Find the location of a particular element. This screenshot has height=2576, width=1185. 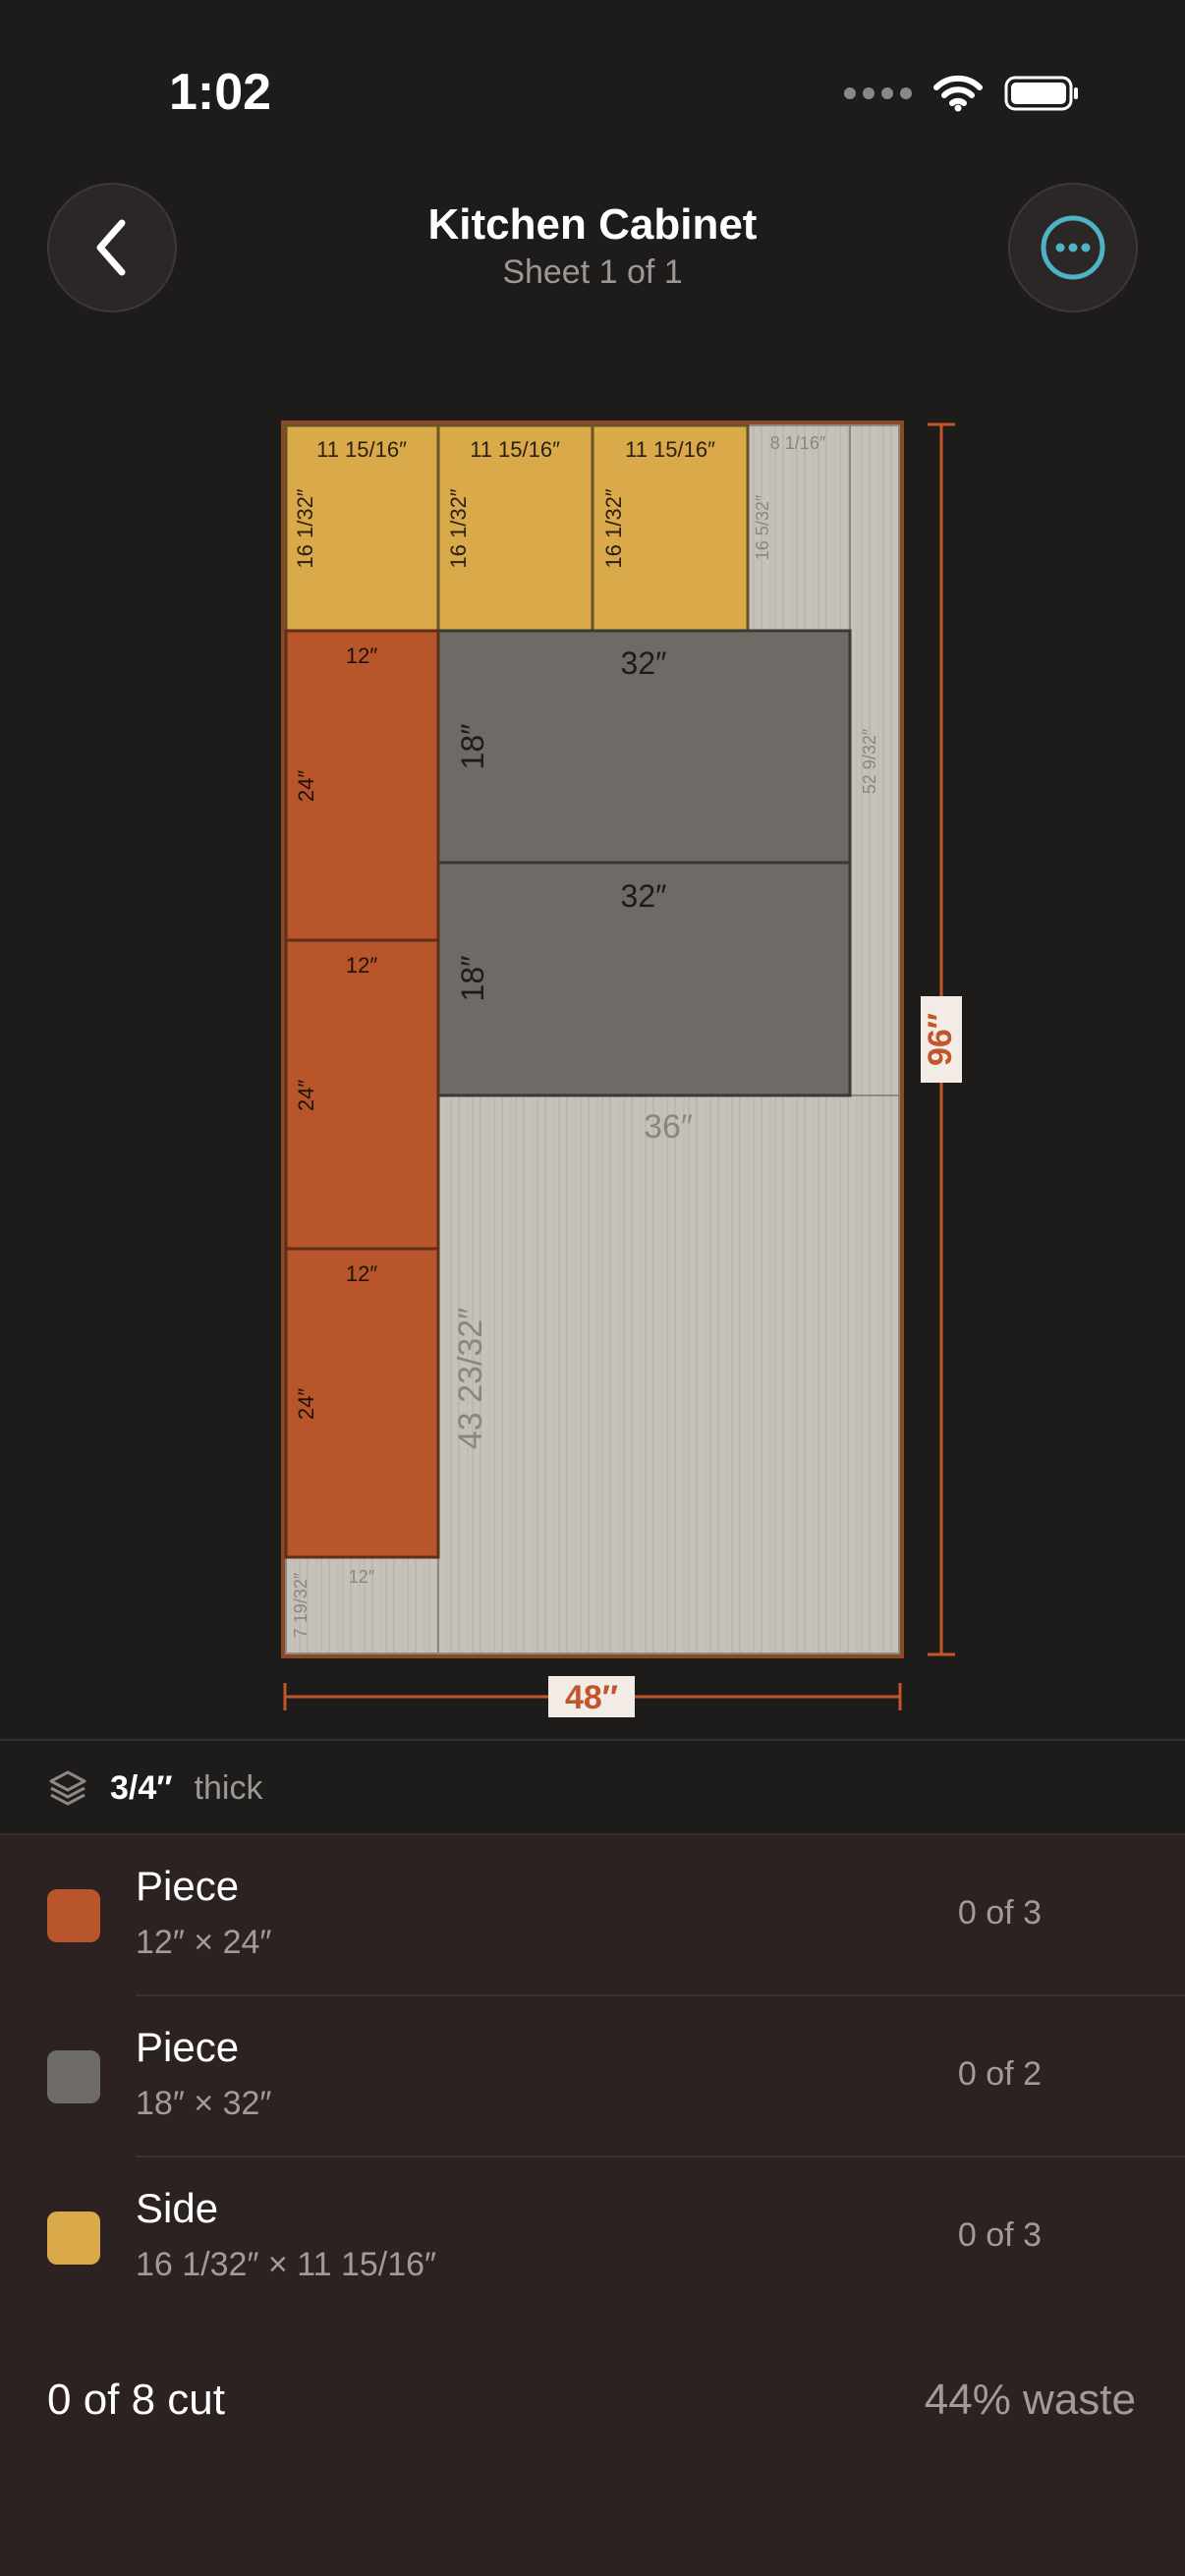

orange-piece-1-height: 24″ is located at coordinates (306, 786).